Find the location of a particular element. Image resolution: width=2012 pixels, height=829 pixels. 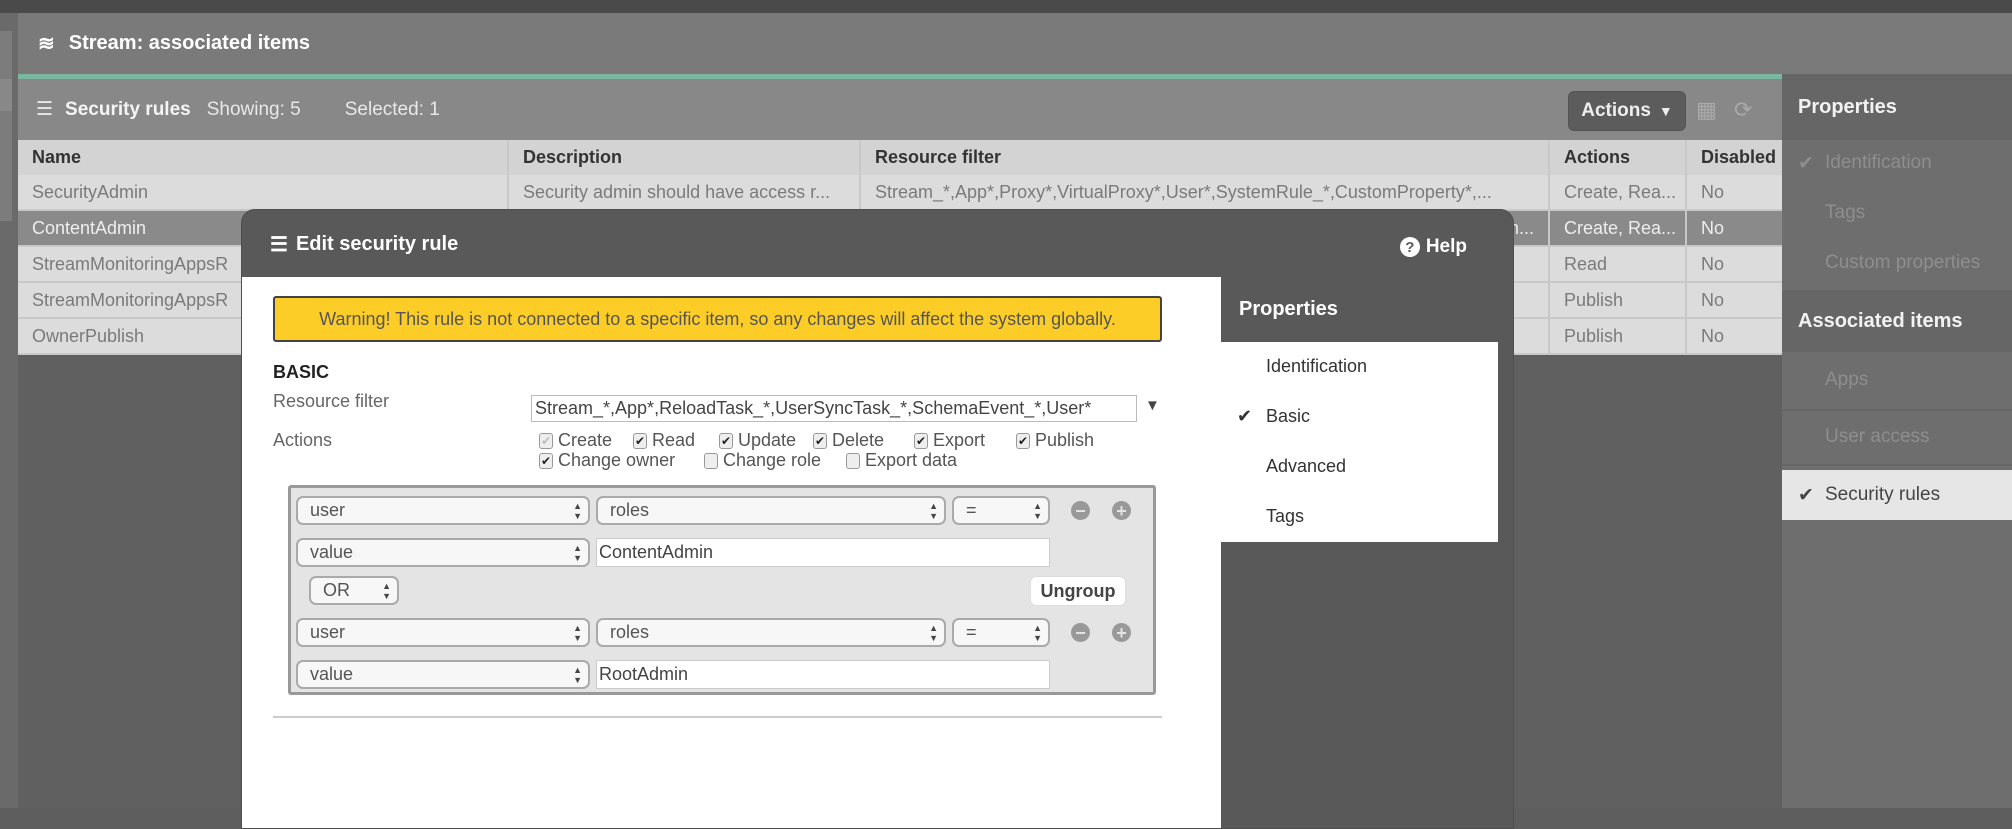

dialog-nav-tags: Tags is located at coordinates (1285, 516).